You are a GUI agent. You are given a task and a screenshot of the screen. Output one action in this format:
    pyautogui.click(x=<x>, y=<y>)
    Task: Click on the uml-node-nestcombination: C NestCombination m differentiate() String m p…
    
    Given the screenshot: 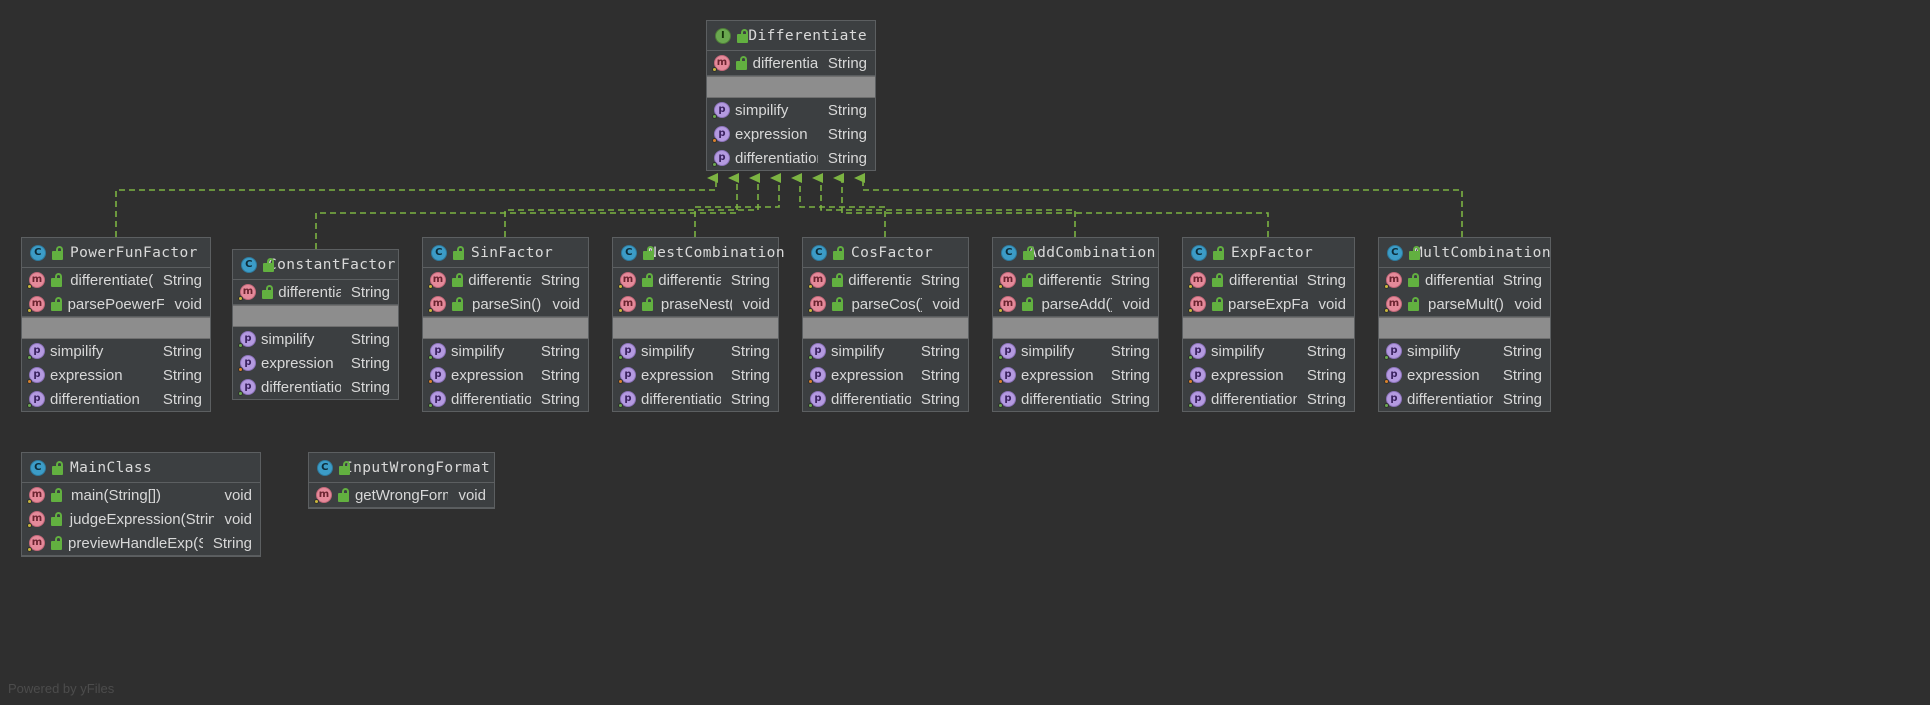 What is the action you would take?
    pyautogui.click(x=698, y=324)
    